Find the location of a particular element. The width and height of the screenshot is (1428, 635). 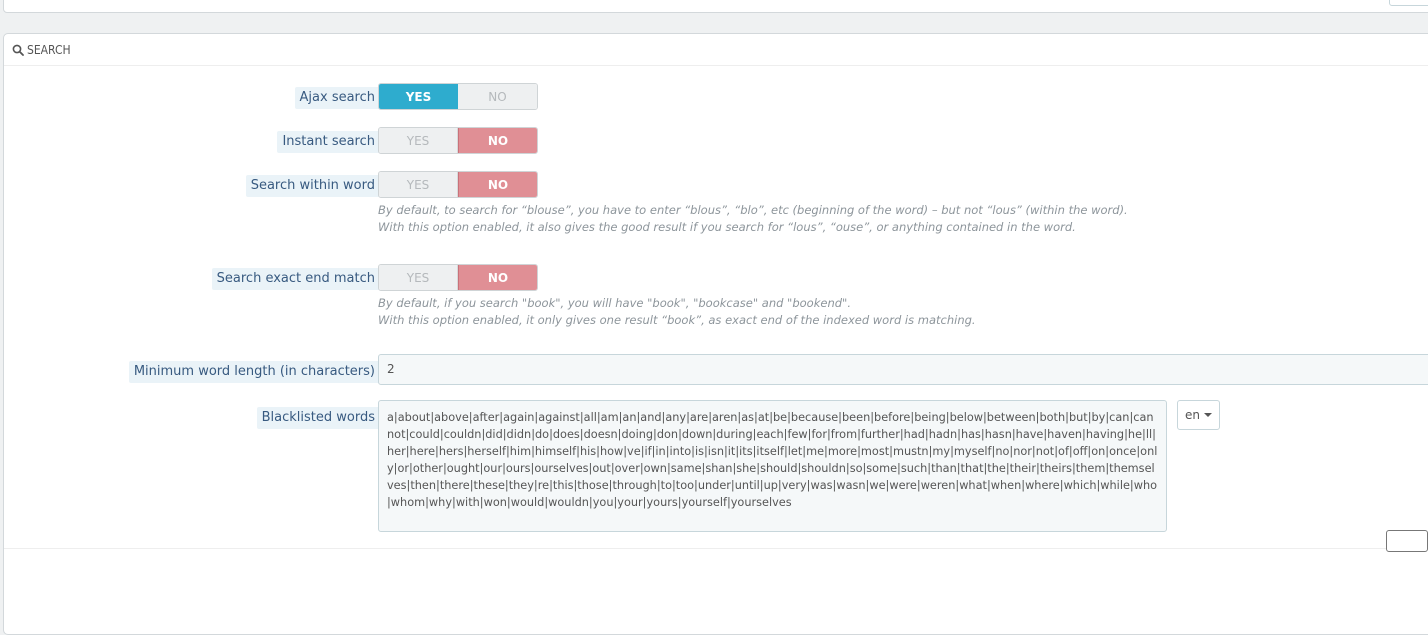

min-word-length-label: Minimum word length (in characters) is located at coordinates (254, 372).